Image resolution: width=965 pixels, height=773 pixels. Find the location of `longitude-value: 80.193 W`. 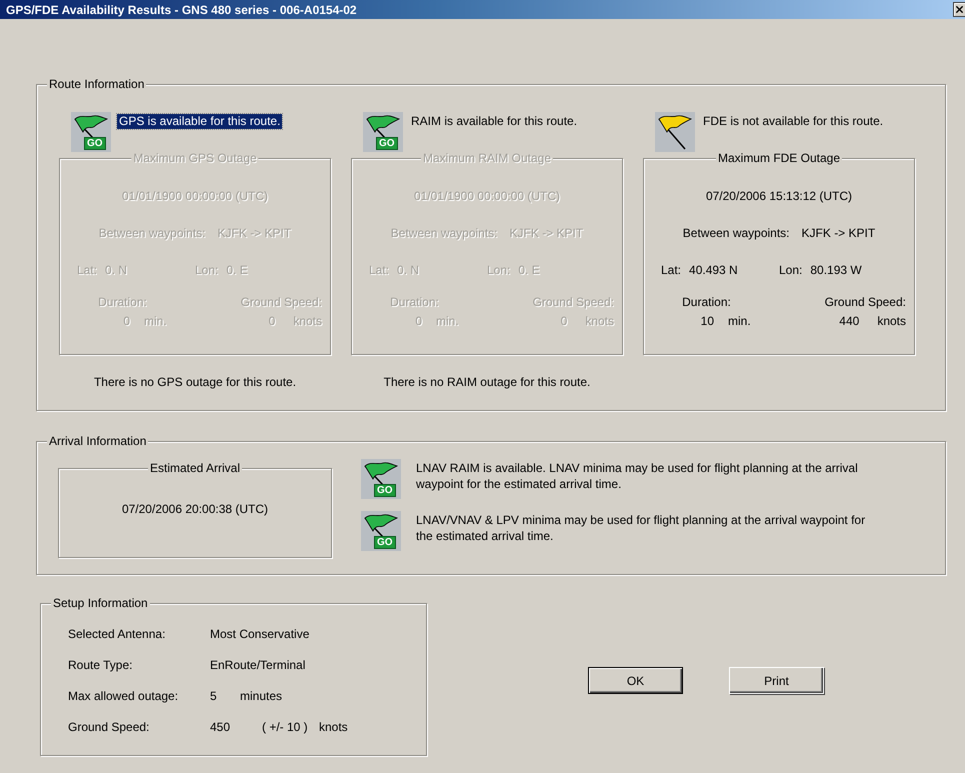

longitude-value: 80.193 W is located at coordinates (836, 270).